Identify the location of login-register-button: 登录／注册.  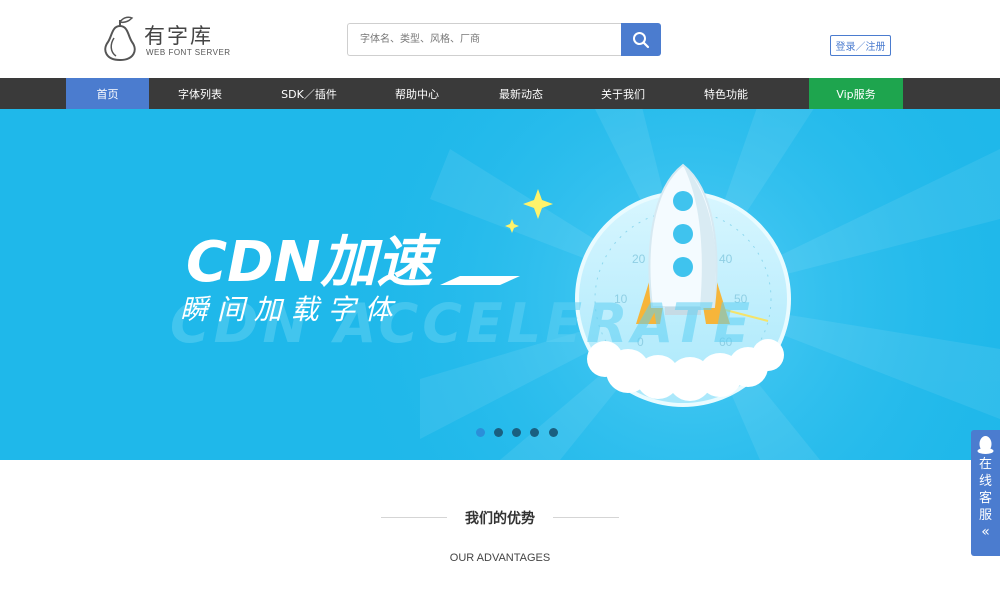
(860, 45).